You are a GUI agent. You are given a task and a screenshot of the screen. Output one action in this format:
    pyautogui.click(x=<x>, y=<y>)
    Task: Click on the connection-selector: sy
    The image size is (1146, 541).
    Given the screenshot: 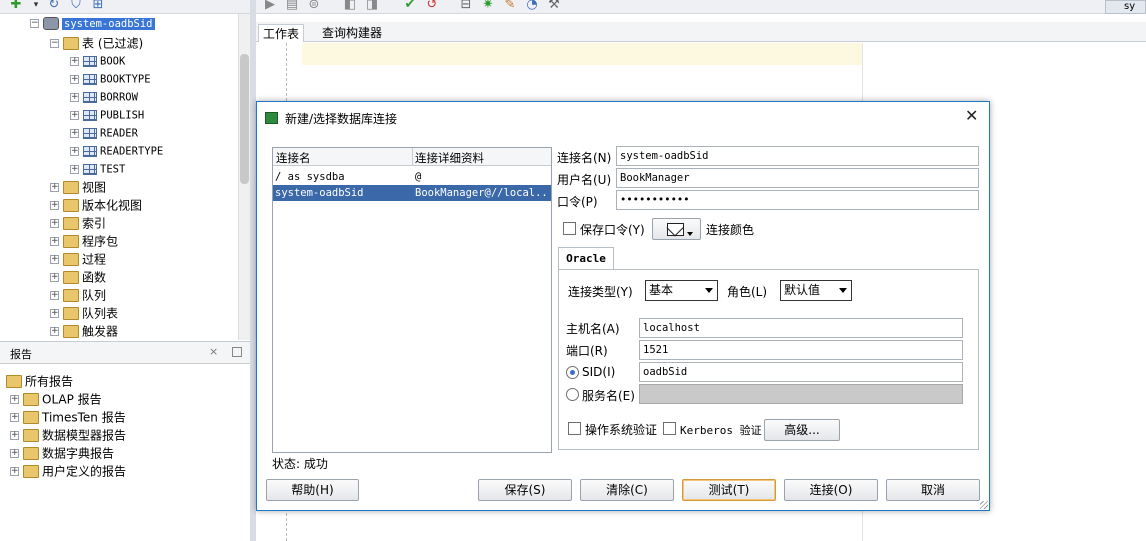 What is the action you would take?
    pyautogui.click(x=1125, y=7)
    